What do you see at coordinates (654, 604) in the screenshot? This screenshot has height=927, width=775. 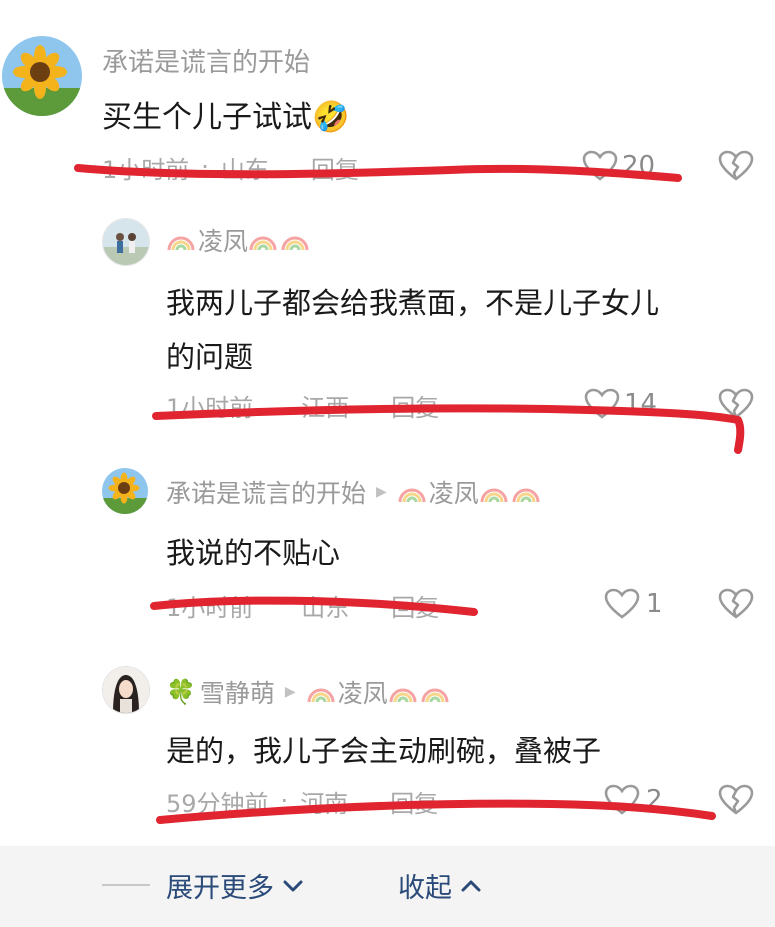 I see `like-count: 1` at bounding box center [654, 604].